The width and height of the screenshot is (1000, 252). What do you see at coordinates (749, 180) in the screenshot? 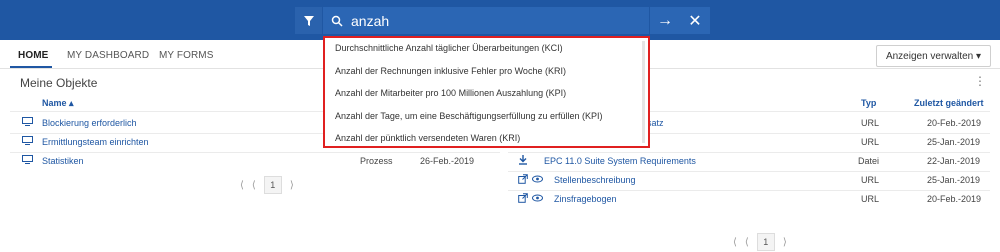
I see `table-row: Stellenbeschreibung URL 25-Jan.-2019` at bounding box center [749, 180].